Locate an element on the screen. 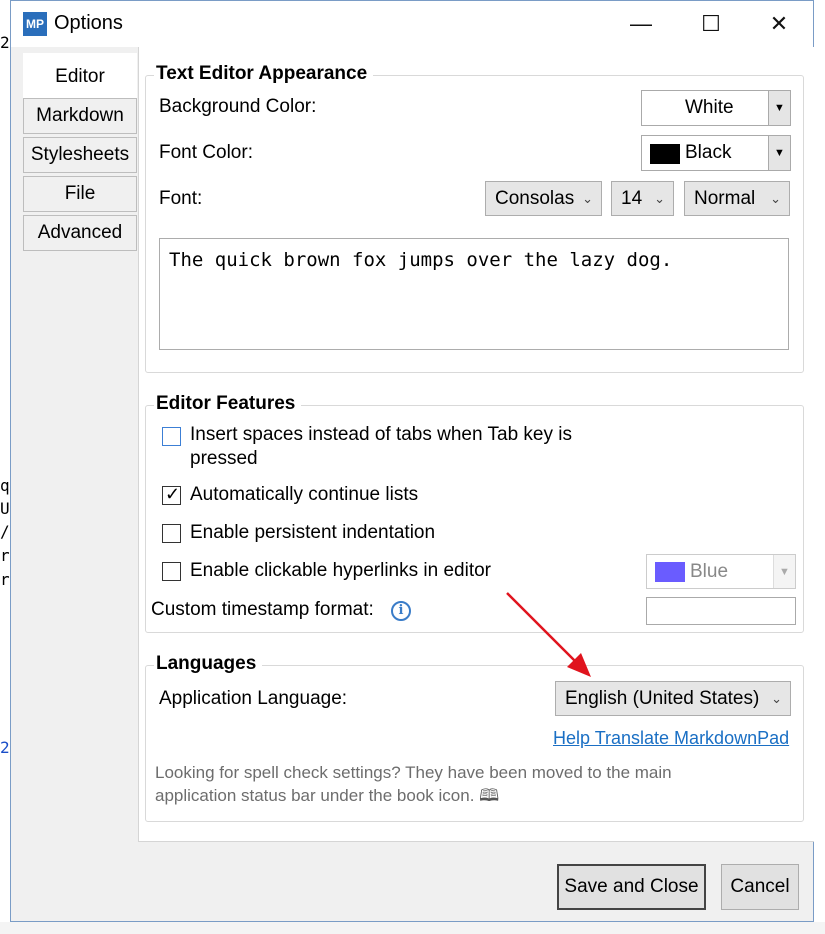 This screenshot has height=934, width=825. persistent-indentation-checkbox is located at coordinates (171, 533).